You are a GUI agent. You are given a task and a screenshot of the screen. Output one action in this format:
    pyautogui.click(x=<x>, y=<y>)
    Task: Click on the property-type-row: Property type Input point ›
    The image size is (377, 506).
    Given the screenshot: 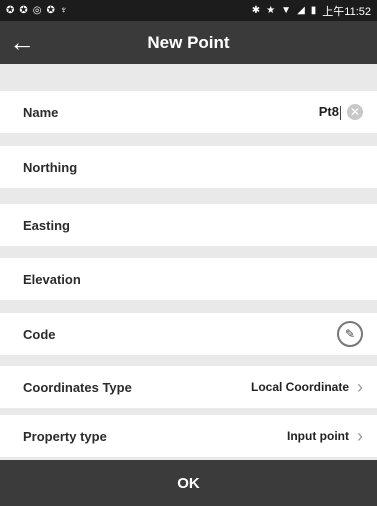 What is the action you would take?
    pyautogui.click(x=188, y=436)
    